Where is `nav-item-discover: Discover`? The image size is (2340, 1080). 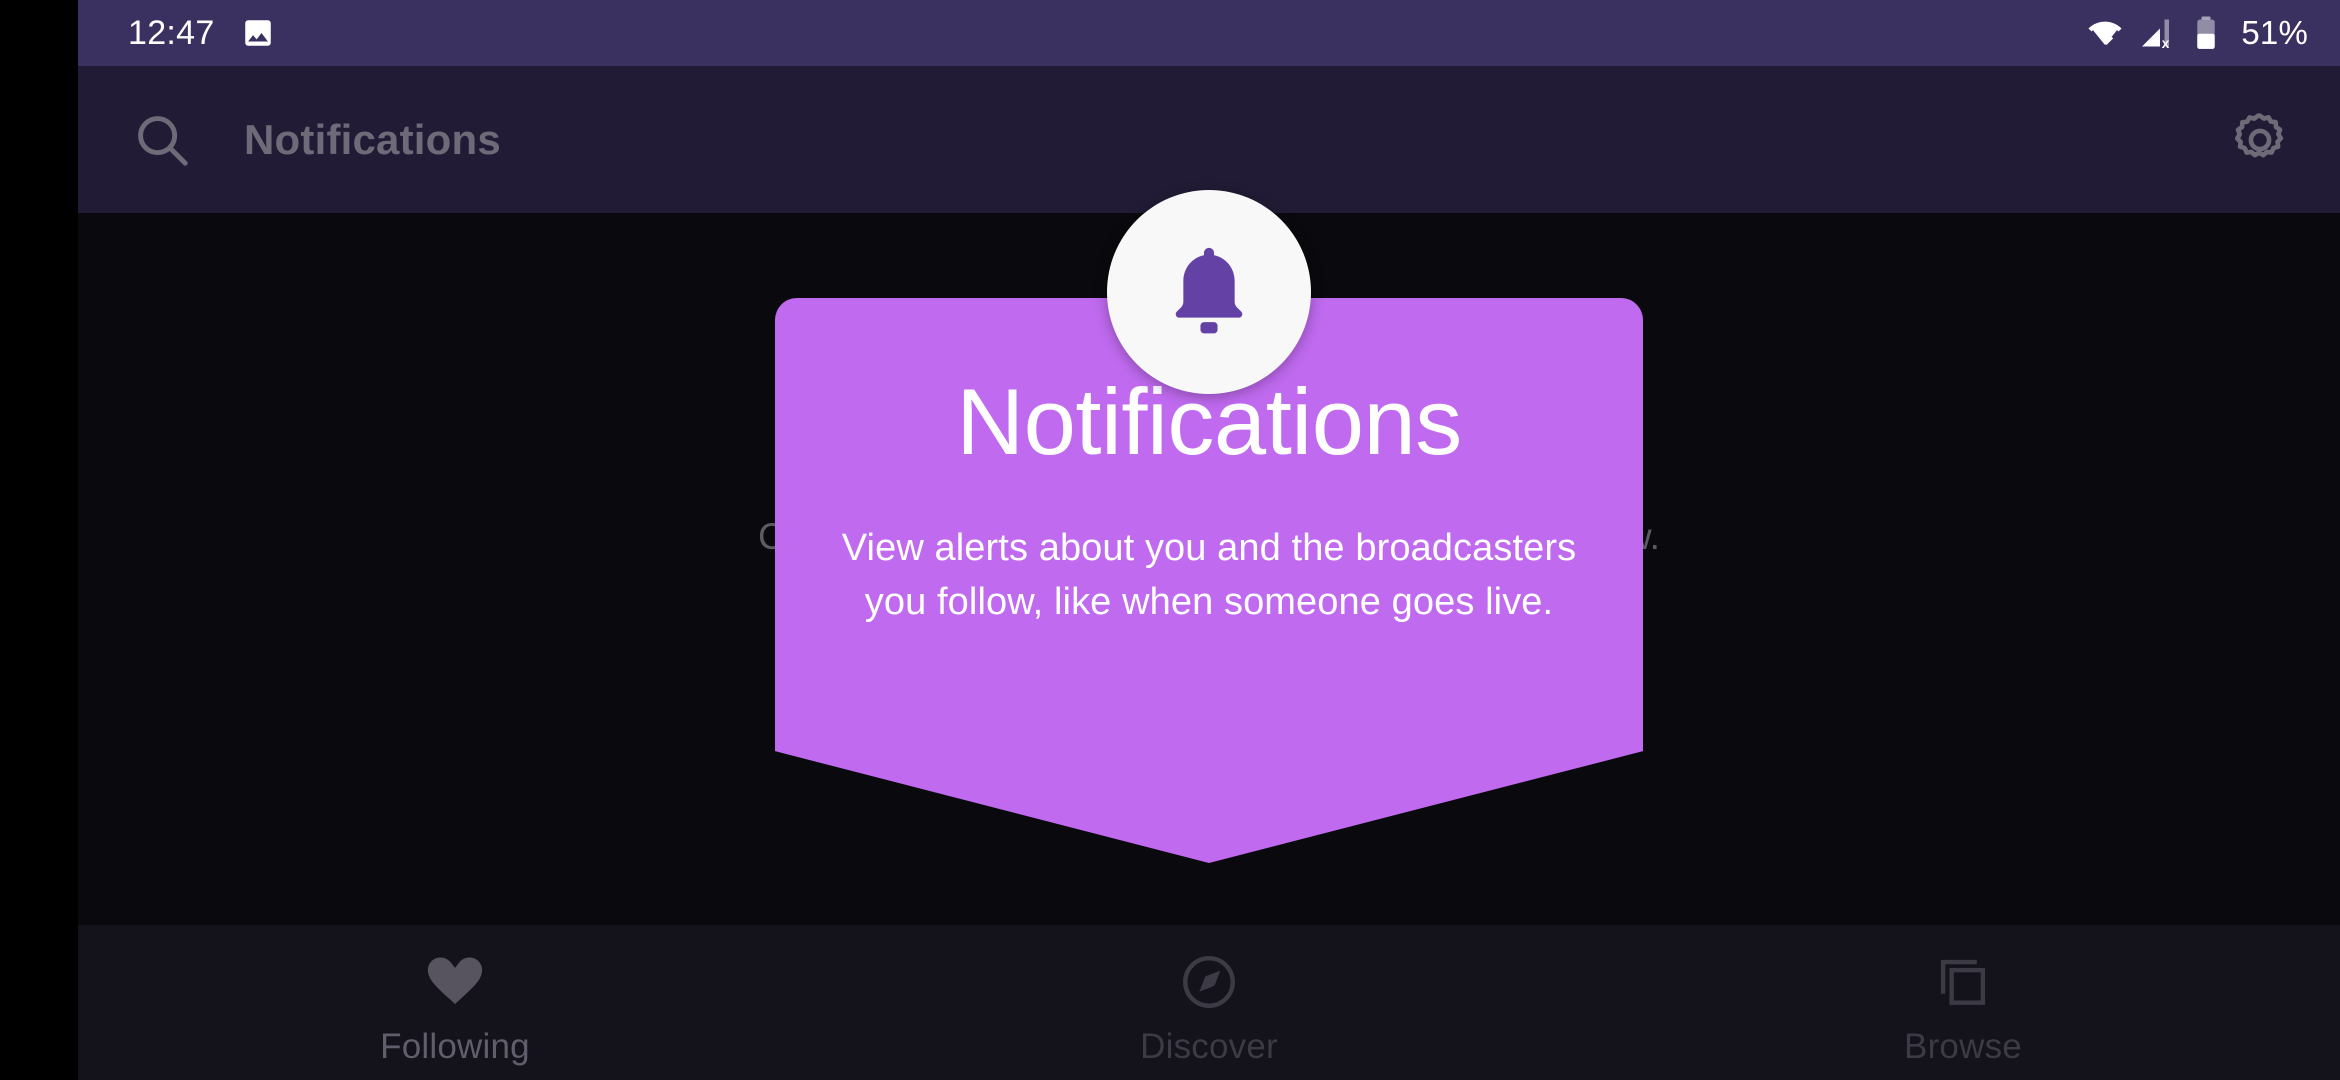 nav-item-discover: Discover is located at coordinates (1209, 1002).